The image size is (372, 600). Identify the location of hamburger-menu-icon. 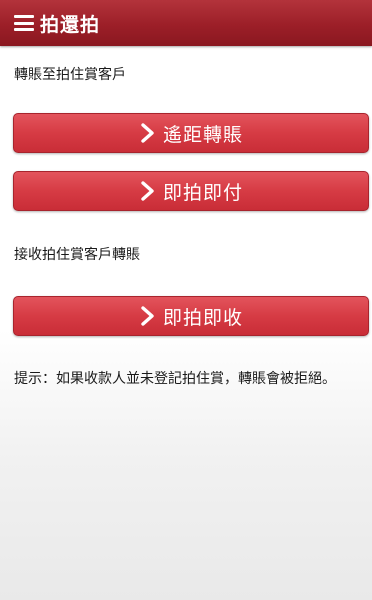
(24, 23).